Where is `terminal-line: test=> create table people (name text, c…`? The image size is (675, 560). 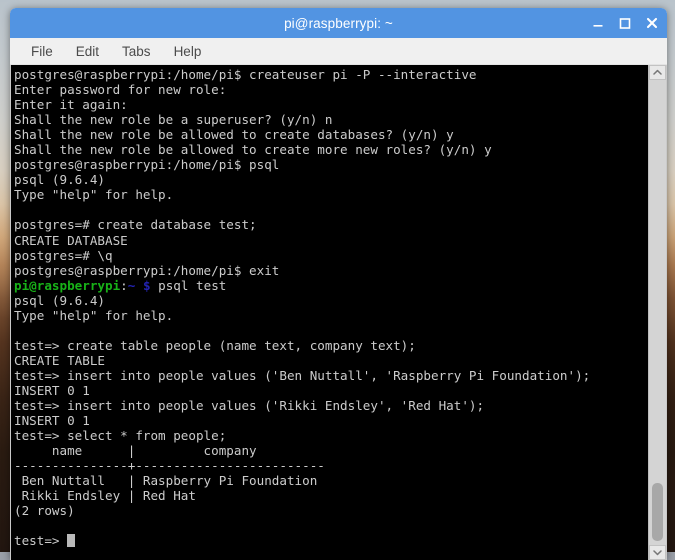
terminal-line: test=> create table people (name text, c… is located at coordinates (215, 345).